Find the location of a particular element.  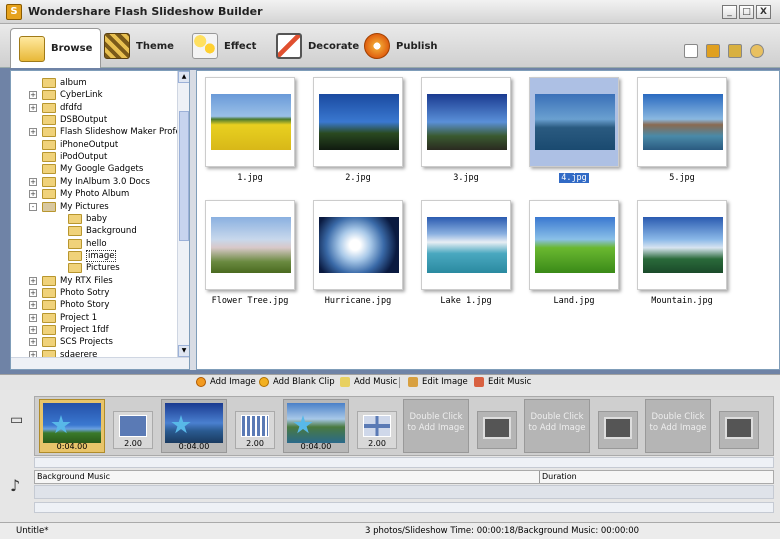

image-filename: 5.jpg is located at coordinates (682, 178).